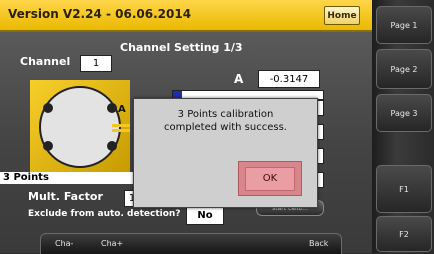 This screenshot has width=434, height=254. I want to click on exclude-value-field: No, so click(205, 215).